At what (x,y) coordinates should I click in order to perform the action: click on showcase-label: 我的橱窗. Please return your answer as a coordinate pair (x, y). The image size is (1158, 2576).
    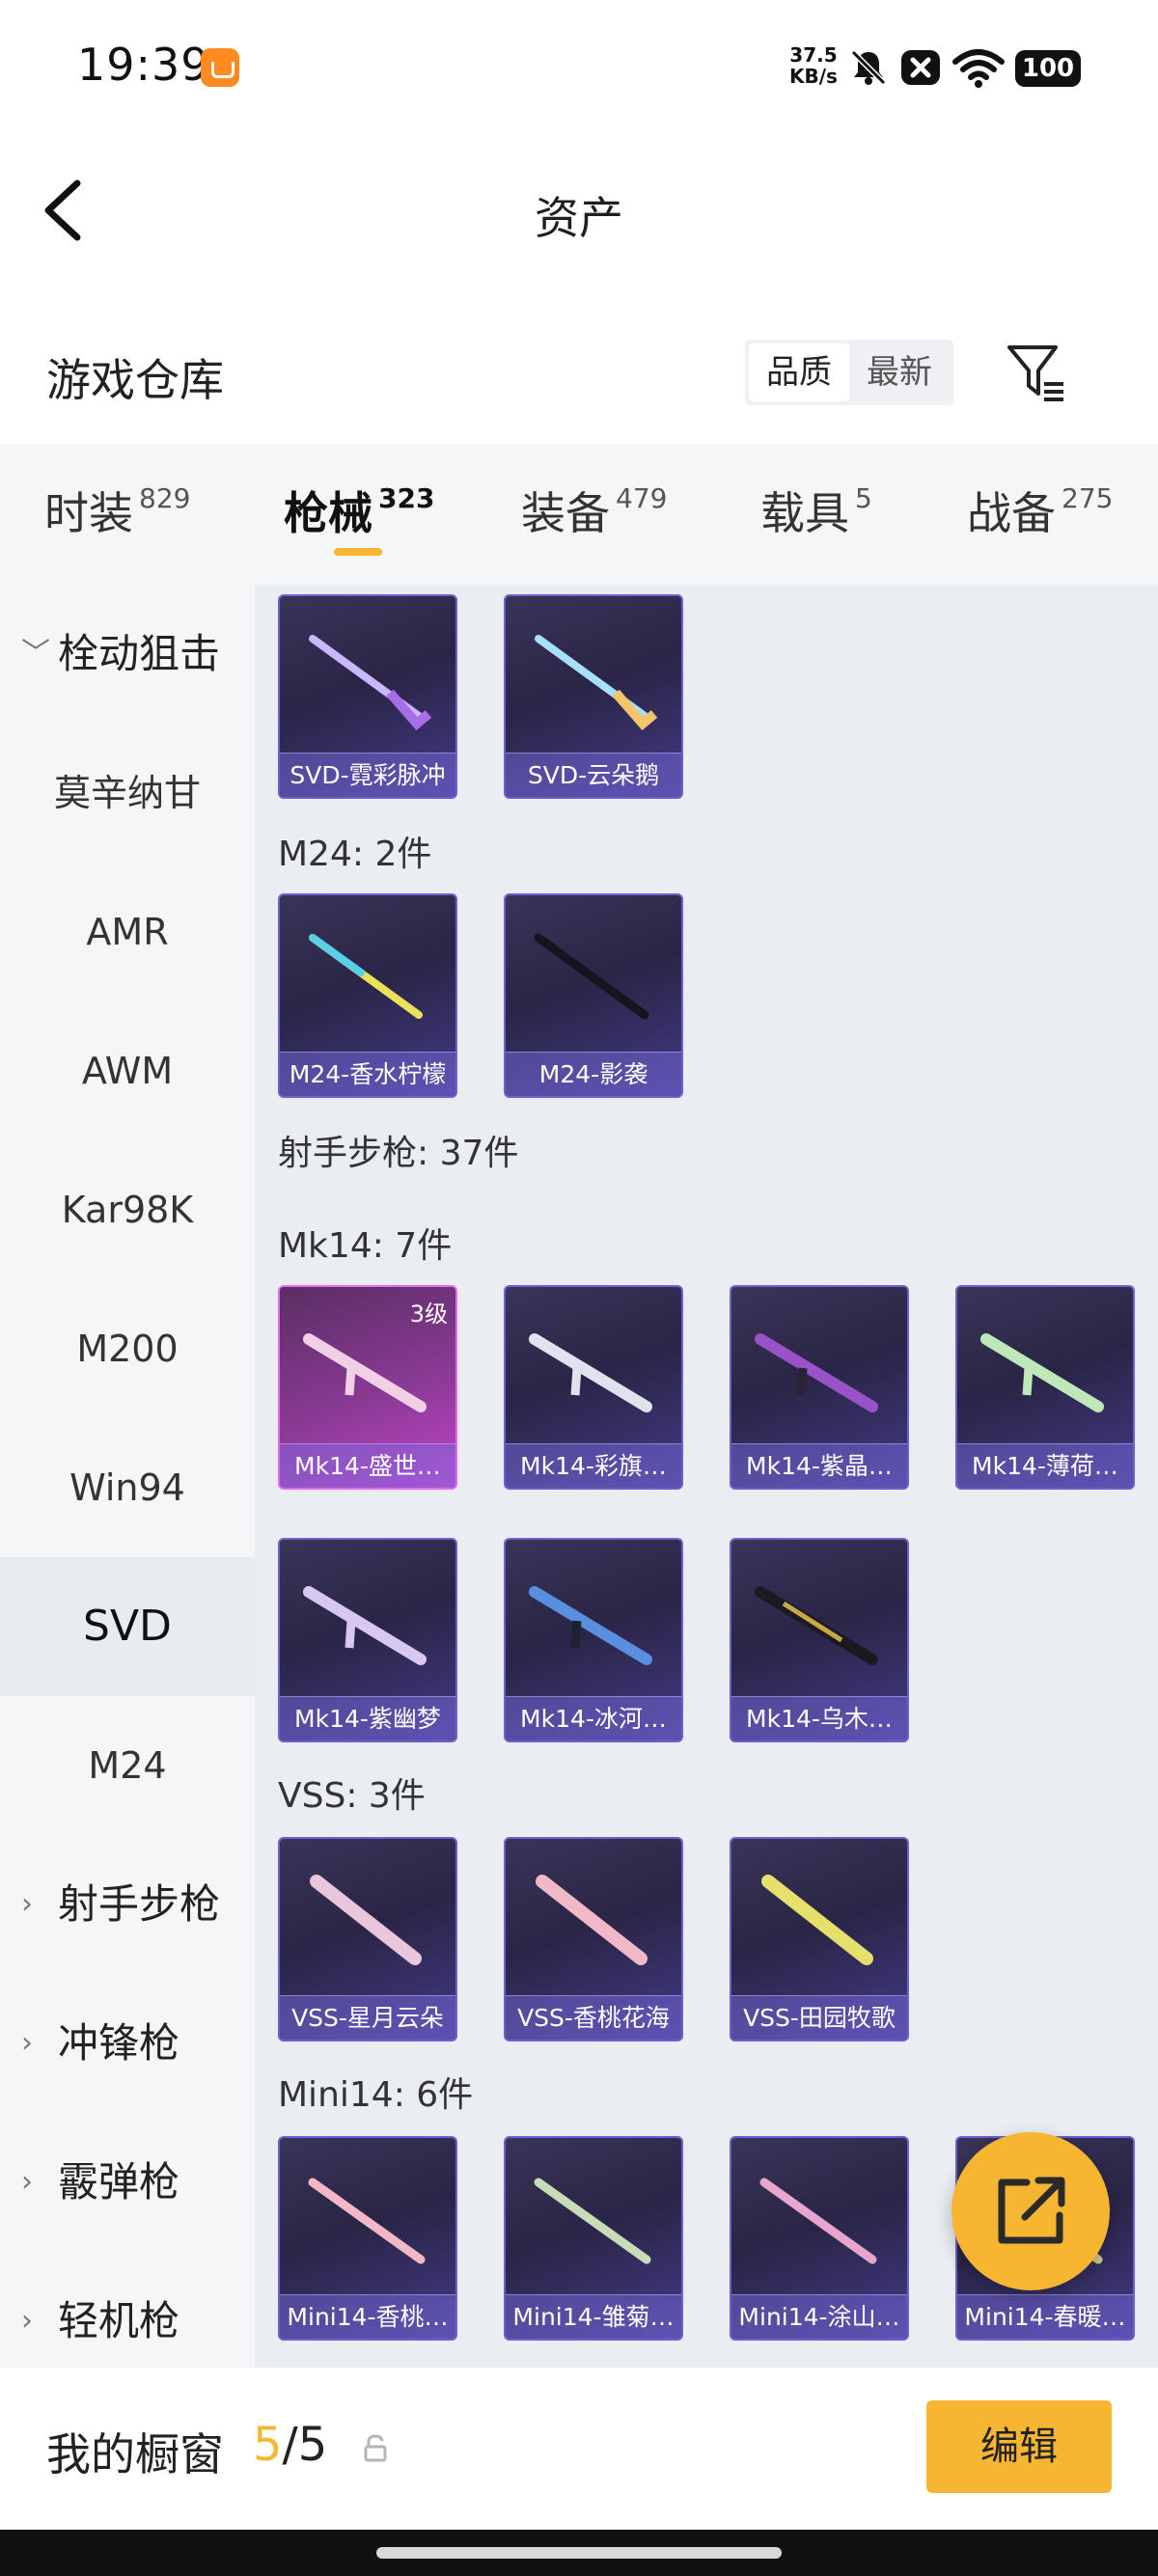
    Looking at the image, I should click on (135, 2454).